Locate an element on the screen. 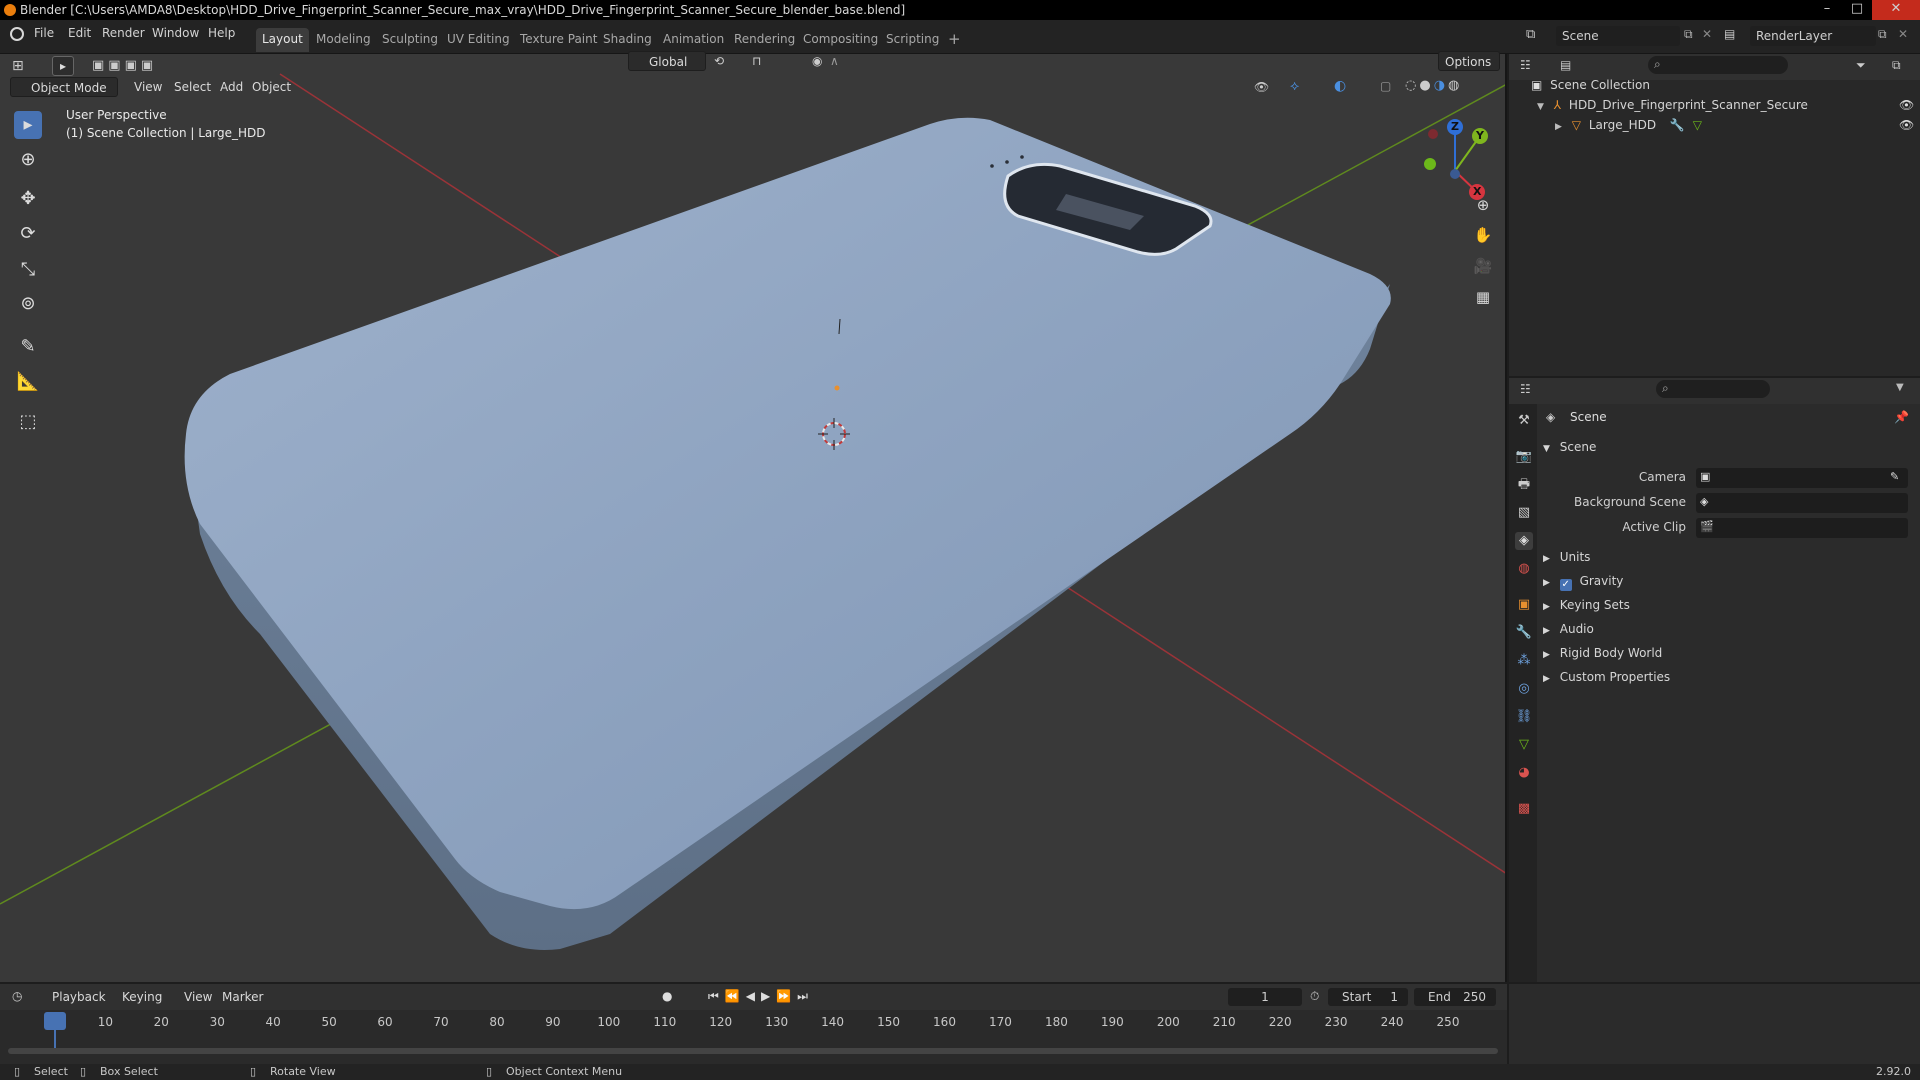 This screenshot has height=1080, width=1920. end-frame-field: End 250 is located at coordinates (1455, 997).